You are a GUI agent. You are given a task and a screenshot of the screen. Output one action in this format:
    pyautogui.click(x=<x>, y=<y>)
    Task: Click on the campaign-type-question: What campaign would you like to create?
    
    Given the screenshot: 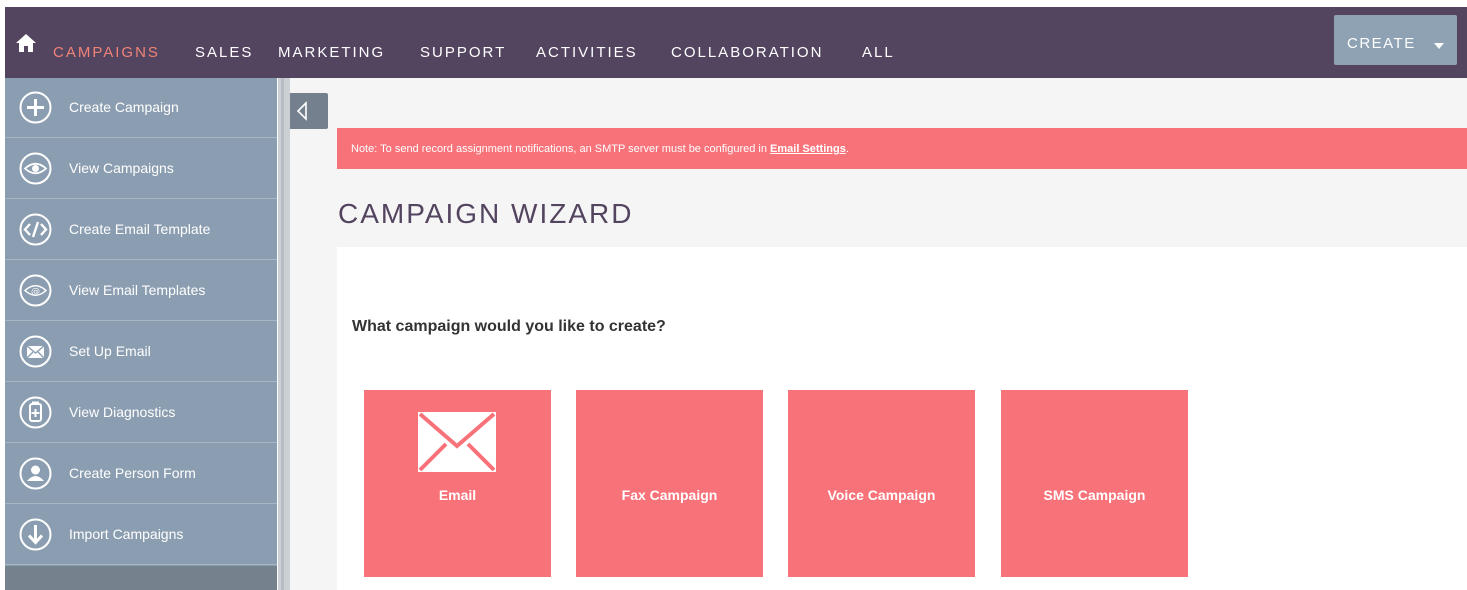 What is the action you would take?
    pyautogui.click(x=509, y=326)
    